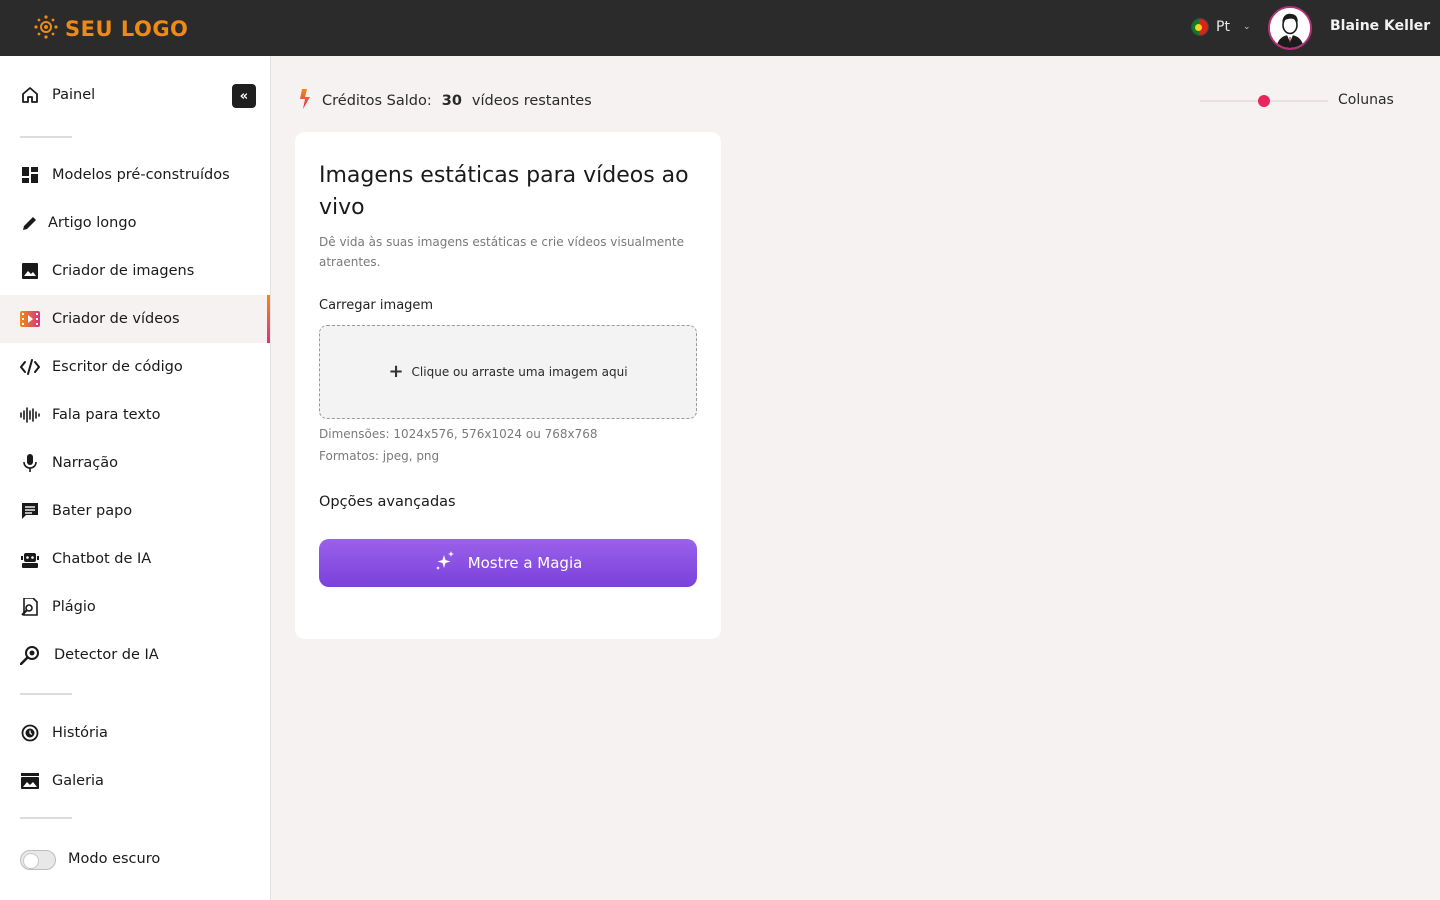 The image size is (1440, 900). Describe the element at coordinates (92, 511) in the screenshot. I see `sidebar-item-label: Bater papo` at that location.